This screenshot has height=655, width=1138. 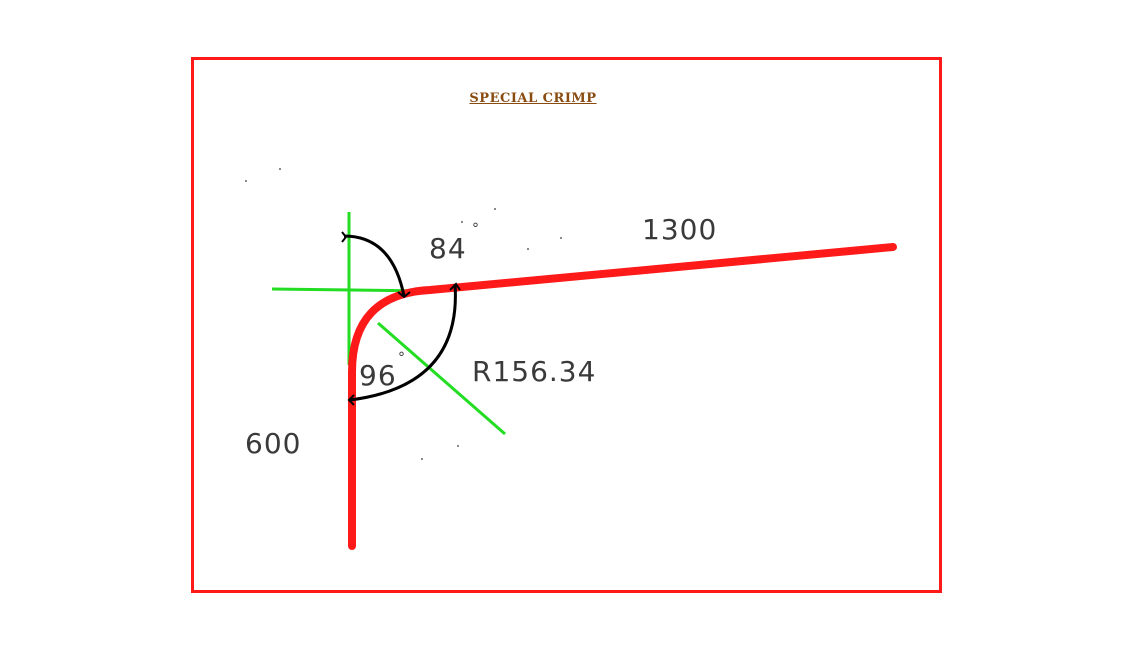 I want to click on bend-radius-label: R156.34, so click(x=534, y=371).